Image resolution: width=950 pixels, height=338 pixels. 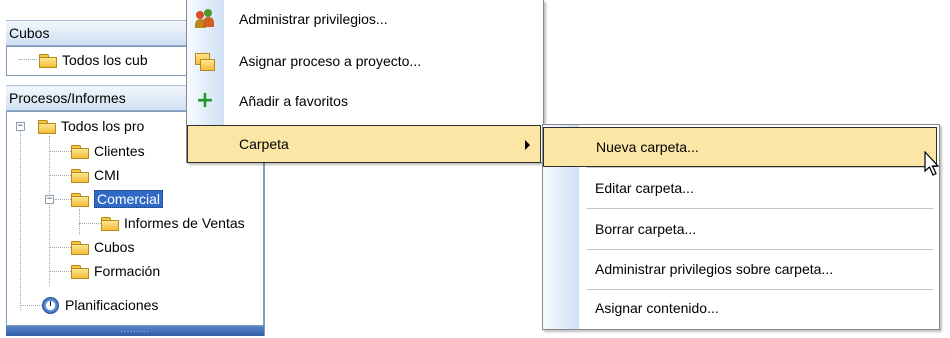 I want to click on tree-item-todos-los-cubos: Todos los cub, so click(x=93, y=60).